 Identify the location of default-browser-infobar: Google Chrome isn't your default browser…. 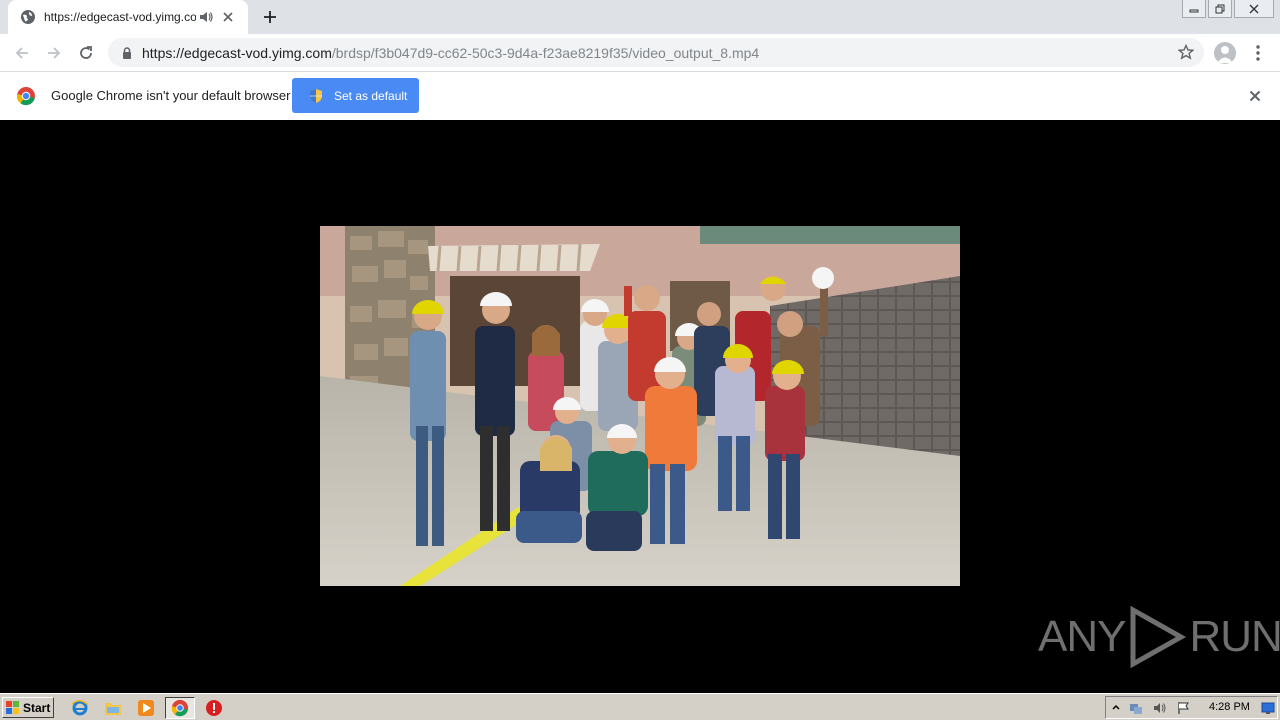
(640, 96).